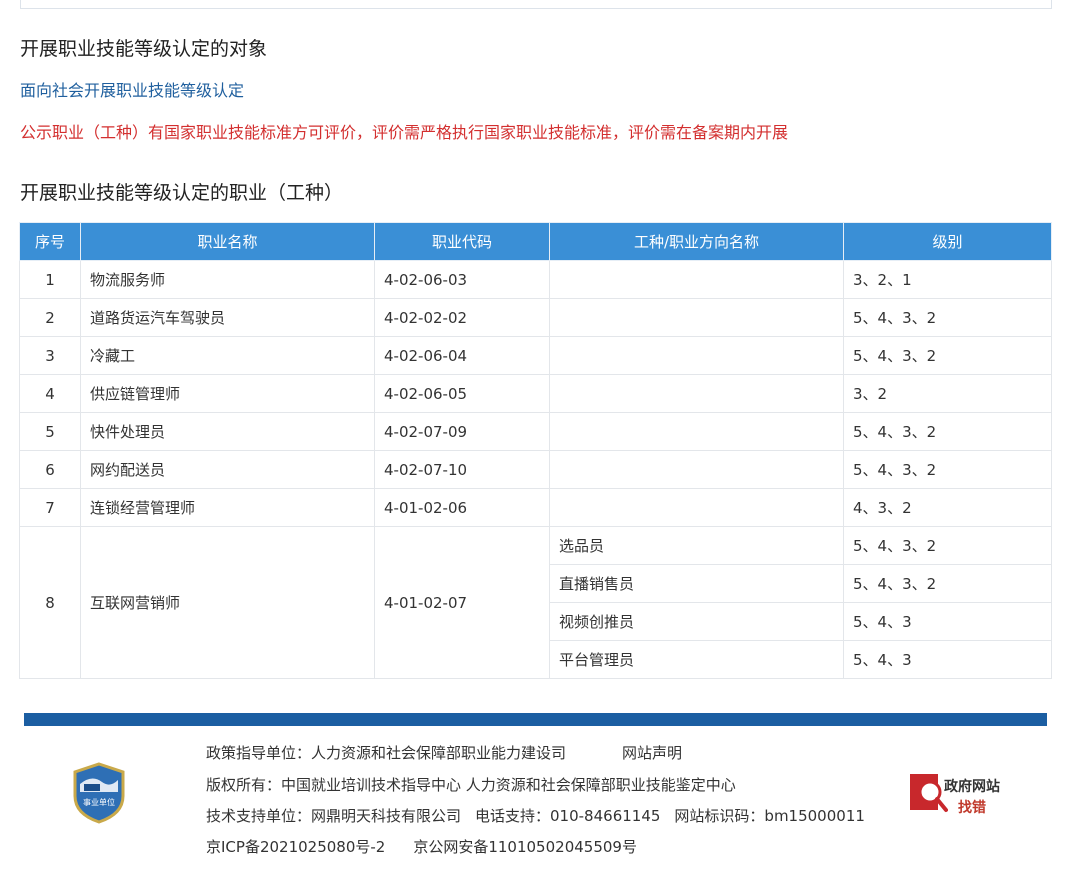 The width and height of the screenshot is (1080, 869). What do you see at coordinates (947, 393) in the screenshot?
I see `cell-level: 3、2` at bounding box center [947, 393].